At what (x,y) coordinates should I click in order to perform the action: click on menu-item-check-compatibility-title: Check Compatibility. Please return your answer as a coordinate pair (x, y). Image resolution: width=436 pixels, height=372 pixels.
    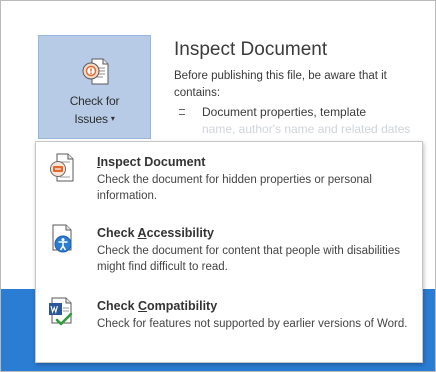
    Looking at the image, I should click on (255, 306).